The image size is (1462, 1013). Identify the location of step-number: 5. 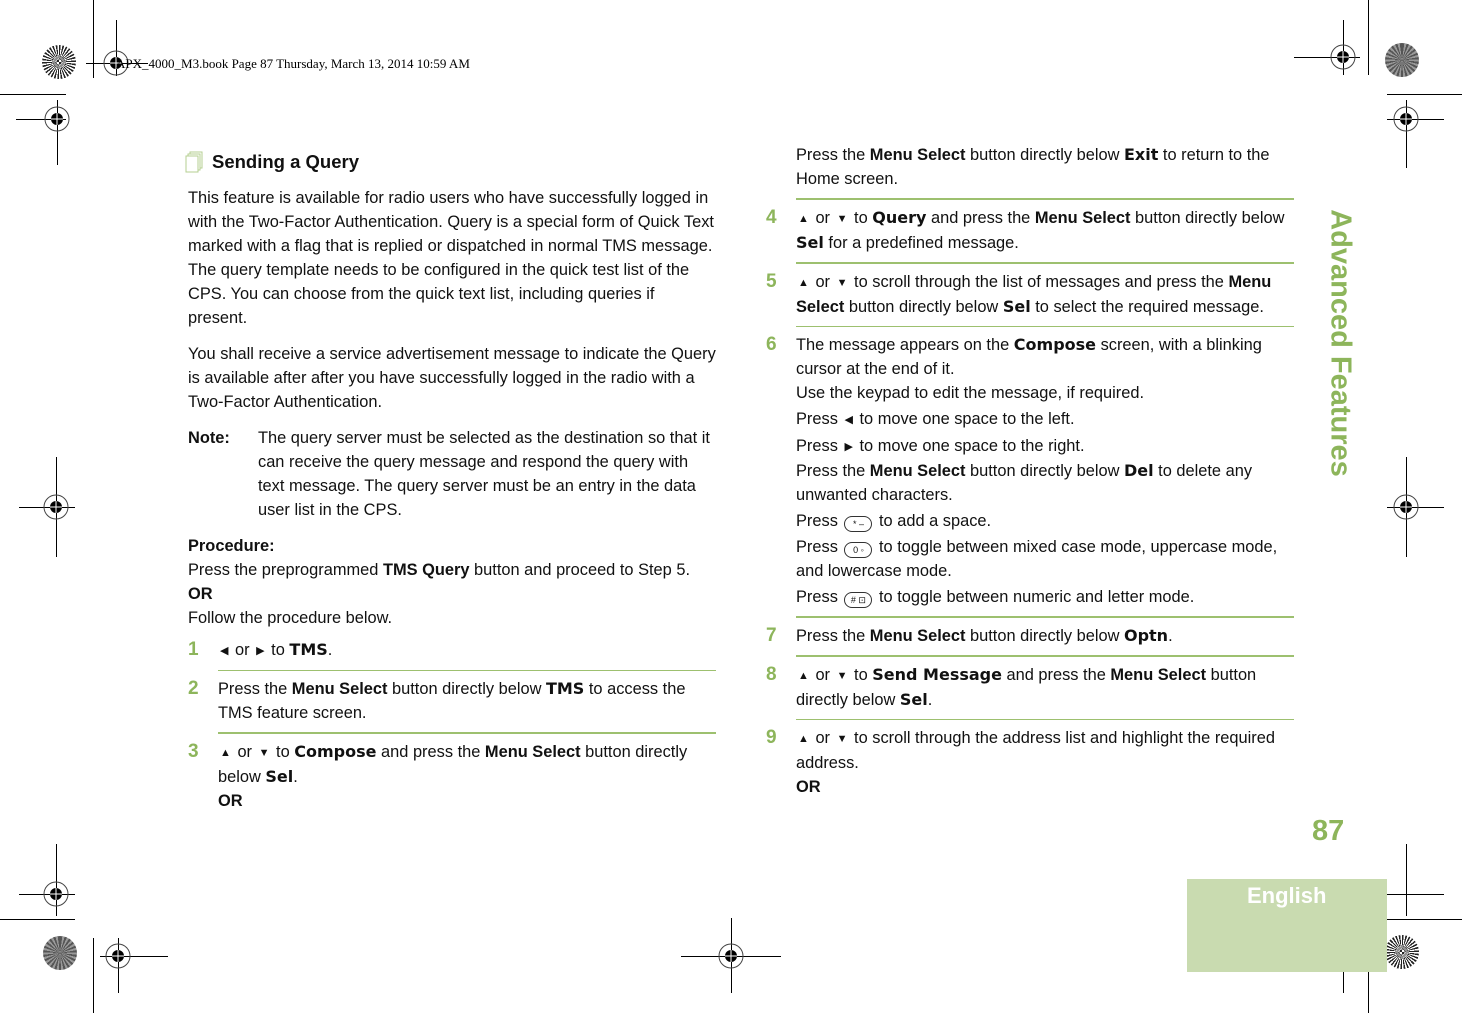
(771, 281).